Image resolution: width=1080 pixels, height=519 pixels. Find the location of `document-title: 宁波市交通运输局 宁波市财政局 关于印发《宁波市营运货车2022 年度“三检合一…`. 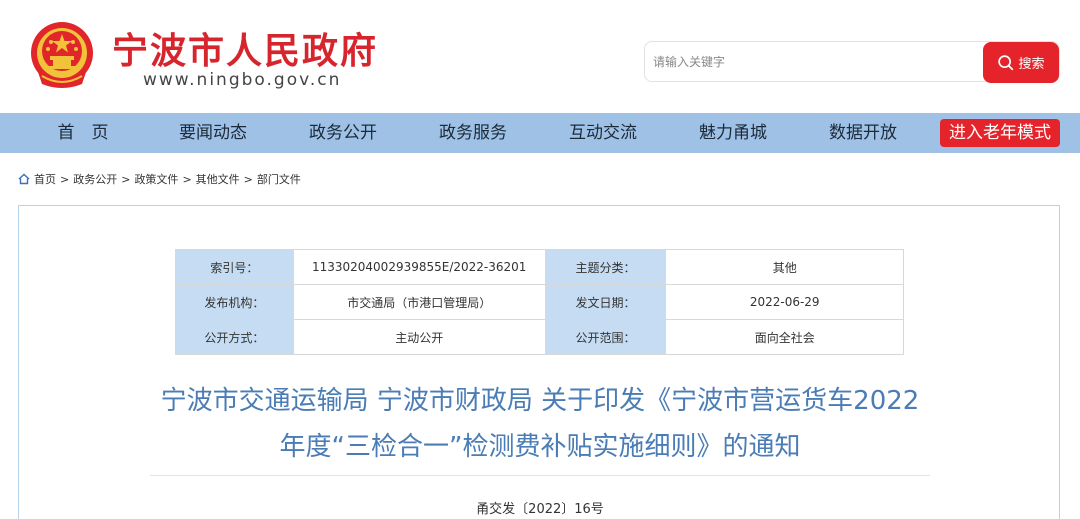

document-title: 宁波市交通运输局 宁波市财政局 关于印发《宁波市营运货车2022 年度“三检合一… is located at coordinates (540, 424).